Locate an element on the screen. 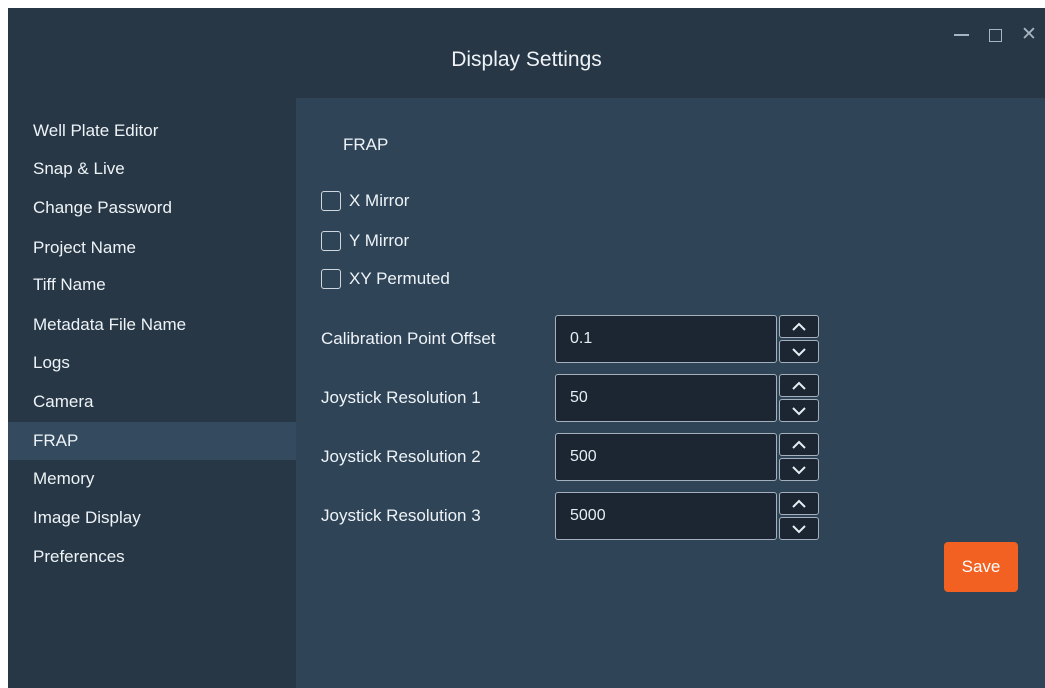 This screenshot has width=1045, height=688. joystick-resolution-2-stepper is located at coordinates (799, 457).